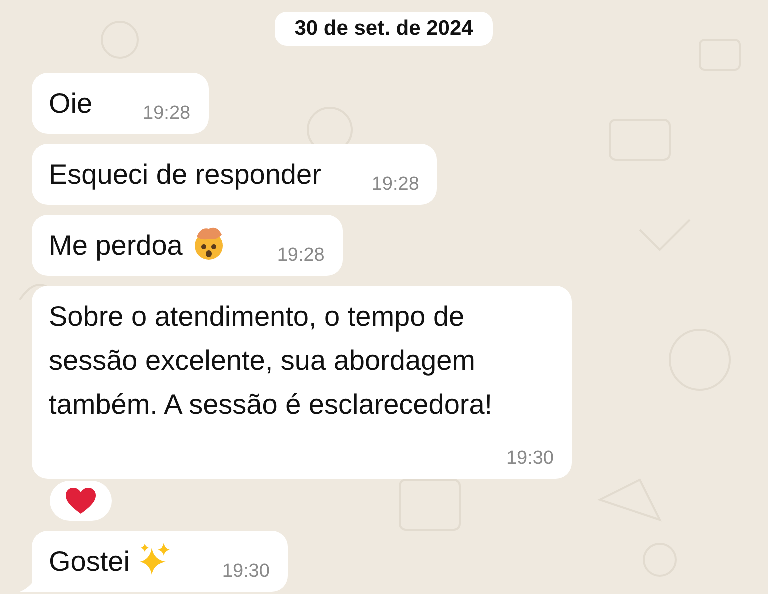 Image resolution: width=768 pixels, height=594 pixels. Describe the element at coordinates (384, 29) in the screenshot. I see `date-label: 30 de set. de 2024` at that location.